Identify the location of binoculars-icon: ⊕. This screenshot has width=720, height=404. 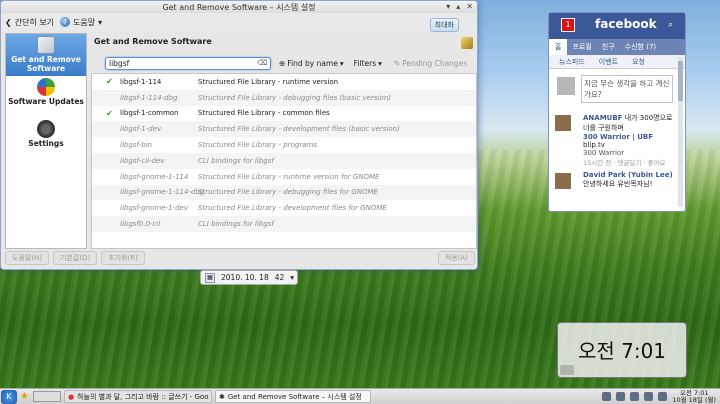
(282, 63).